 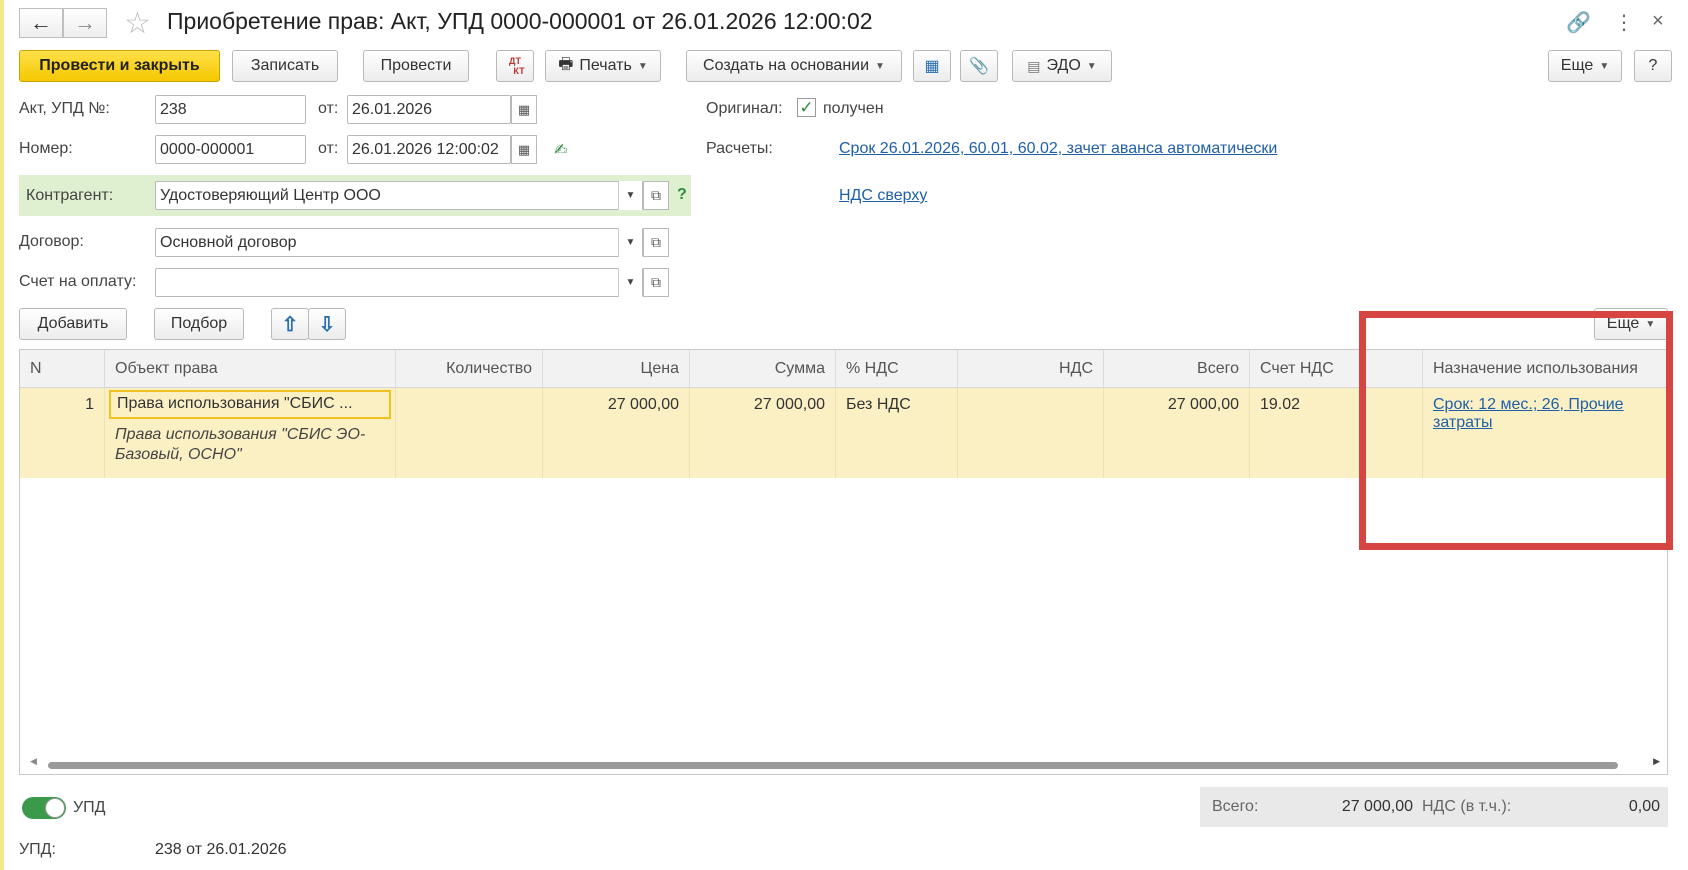 What do you see at coordinates (616, 369) in the screenshot?
I see `col-price: Цена` at bounding box center [616, 369].